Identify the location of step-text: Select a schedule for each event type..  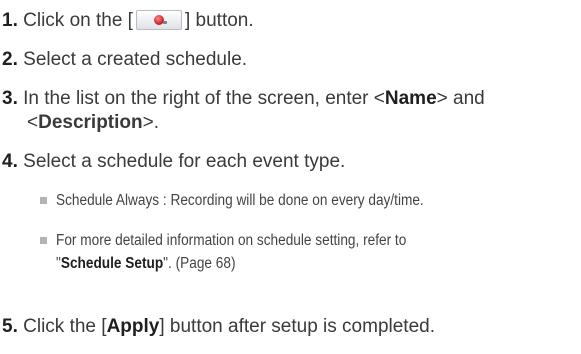
(184, 161).